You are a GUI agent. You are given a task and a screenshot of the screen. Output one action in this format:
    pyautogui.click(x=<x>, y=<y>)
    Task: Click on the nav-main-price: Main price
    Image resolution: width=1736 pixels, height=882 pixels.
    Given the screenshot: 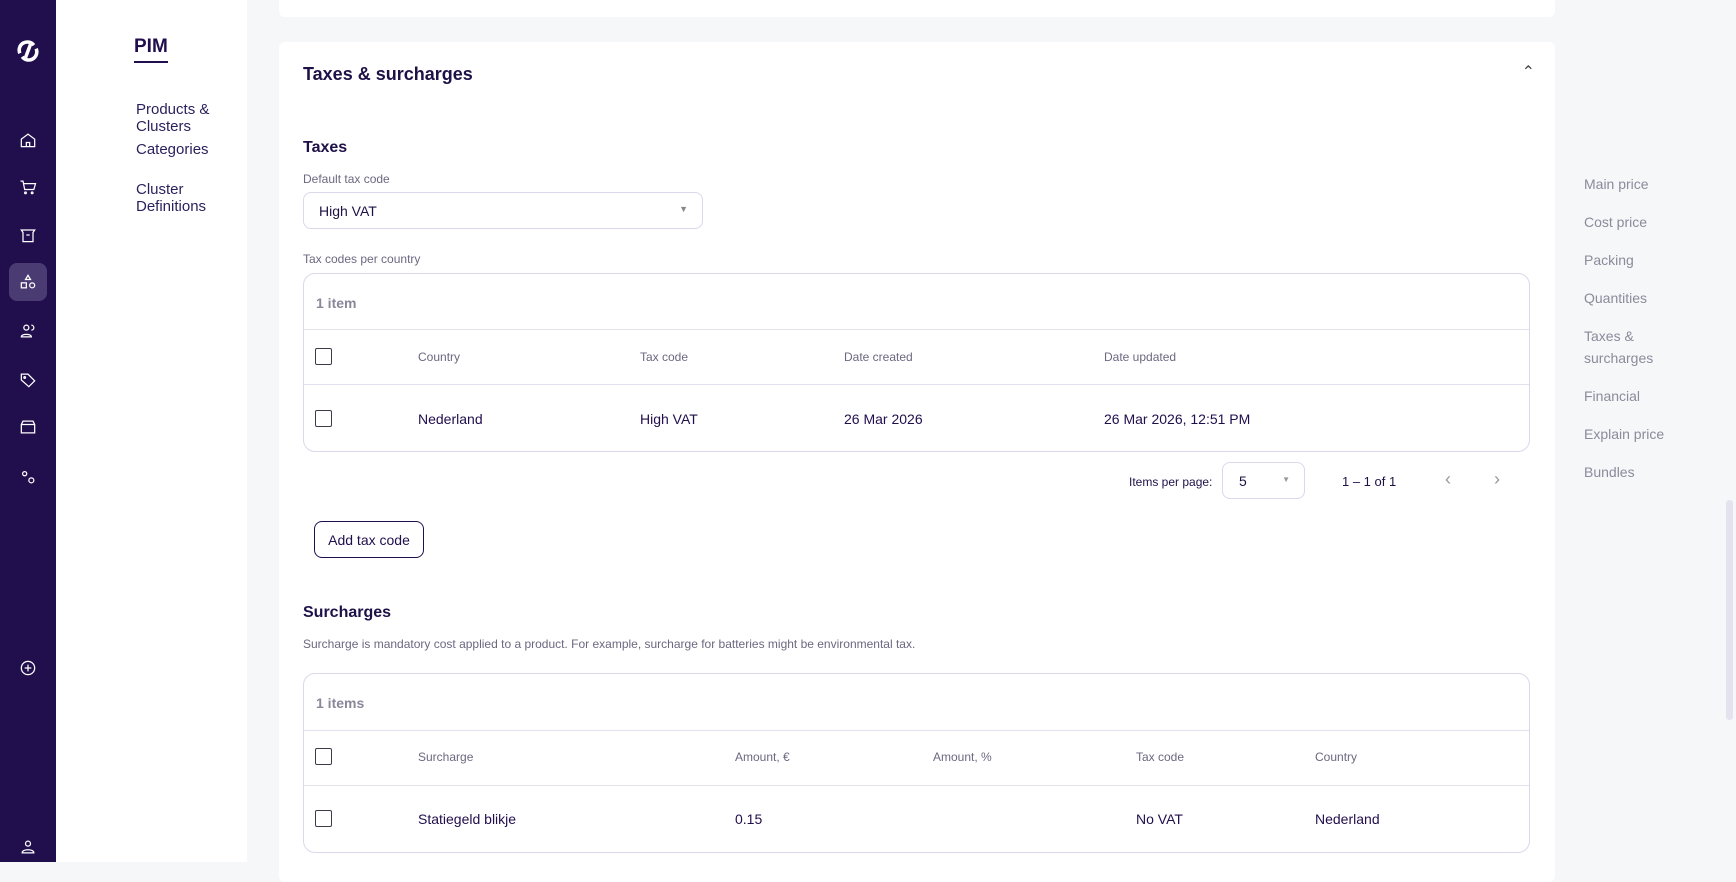 What is the action you would take?
    pyautogui.click(x=1616, y=184)
    